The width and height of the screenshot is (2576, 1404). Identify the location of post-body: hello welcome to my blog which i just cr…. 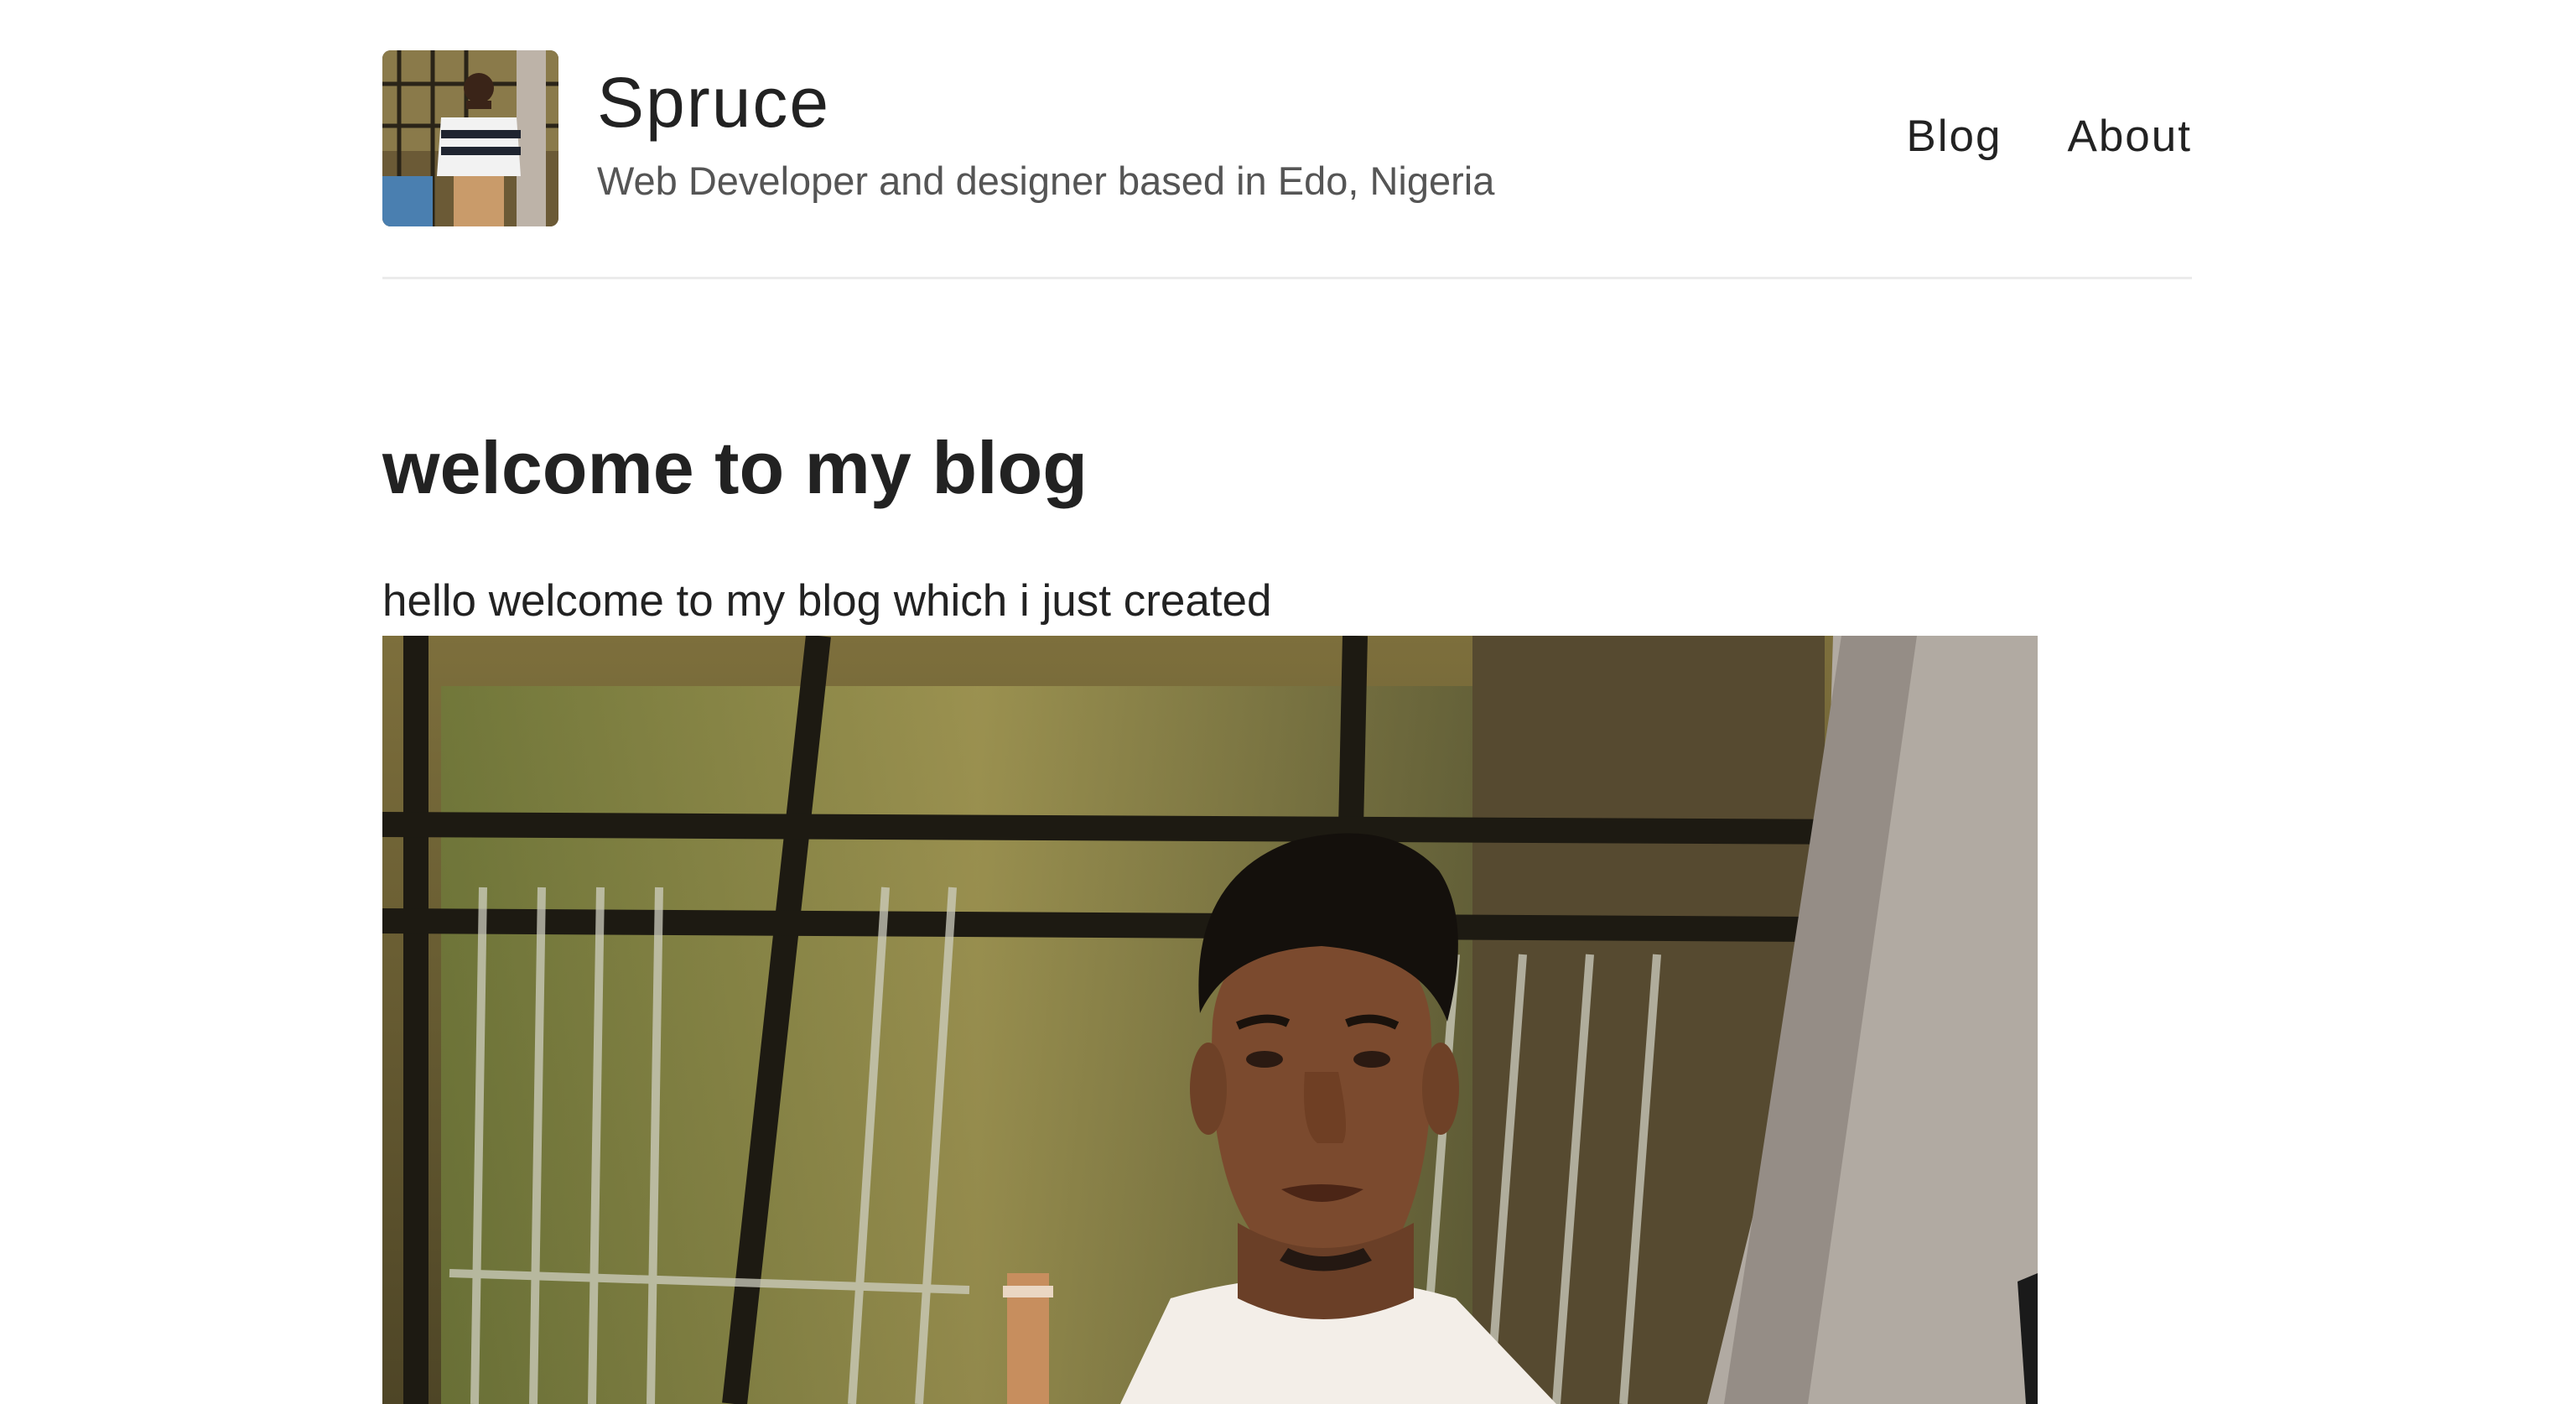
(827, 601).